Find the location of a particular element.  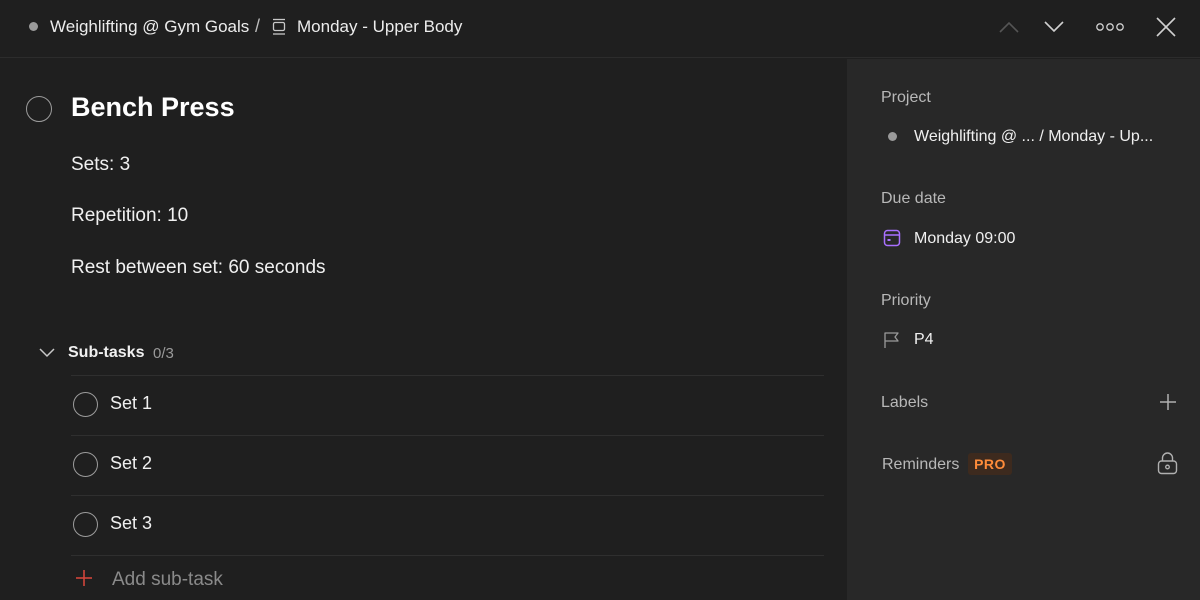

add-label-plus-icon is located at coordinates (1168, 402).